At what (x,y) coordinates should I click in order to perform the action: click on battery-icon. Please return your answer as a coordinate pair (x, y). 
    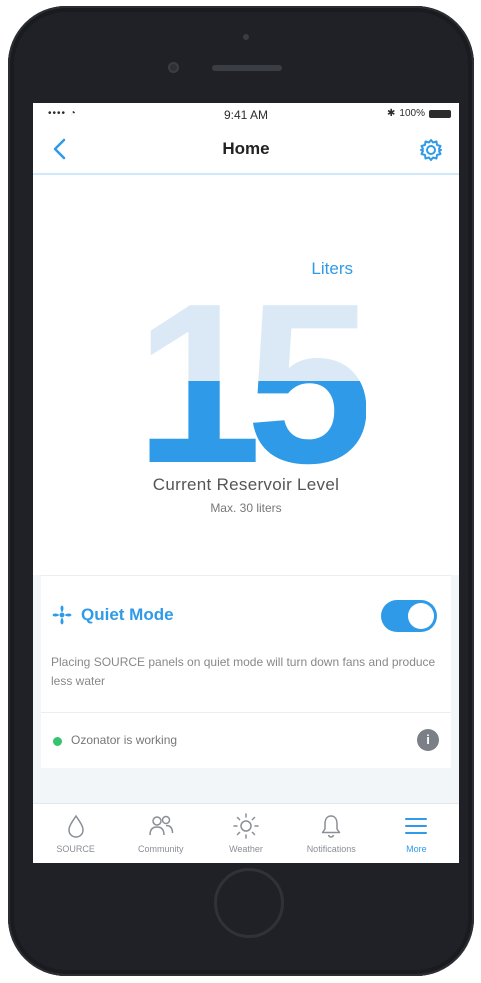
    Looking at the image, I should click on (440, 113).